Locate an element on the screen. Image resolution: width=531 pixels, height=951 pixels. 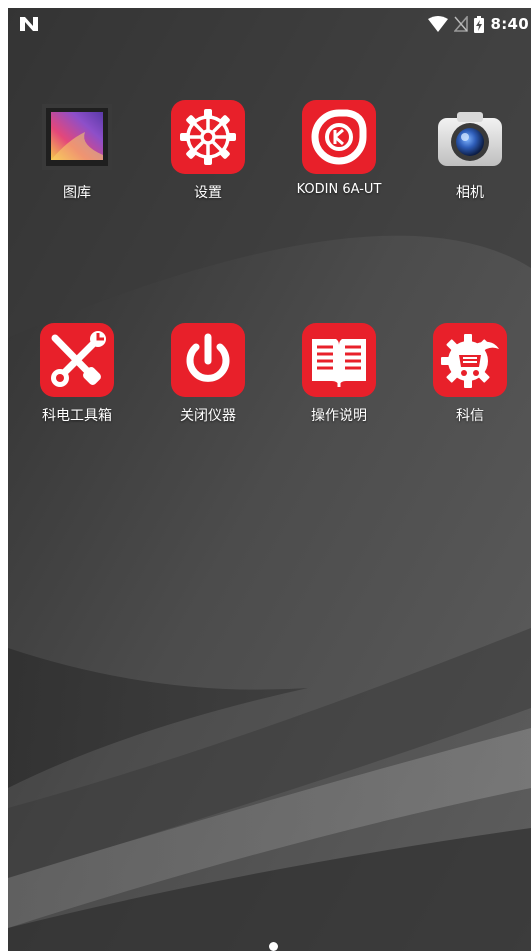
status-icons: 8:40 is located at coordinates (478, 24).